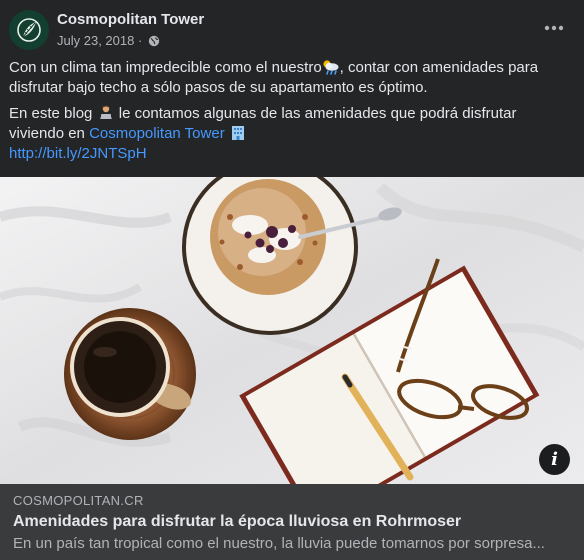 This screenshot has width=584, height=560. I want to click on leaf-logo-icon, so click(29, 30).